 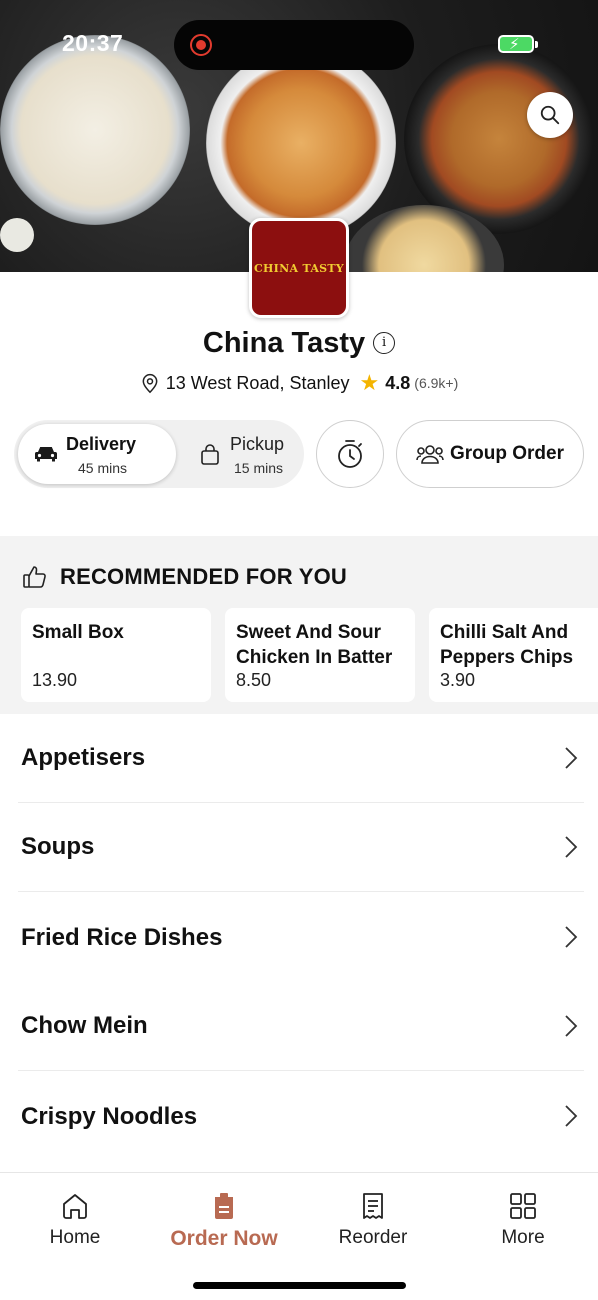 What do you see at coordinates (458, 680) in the screenshot?
I see `recommended-item-price: 3.90` at bounding box center [458, 680].